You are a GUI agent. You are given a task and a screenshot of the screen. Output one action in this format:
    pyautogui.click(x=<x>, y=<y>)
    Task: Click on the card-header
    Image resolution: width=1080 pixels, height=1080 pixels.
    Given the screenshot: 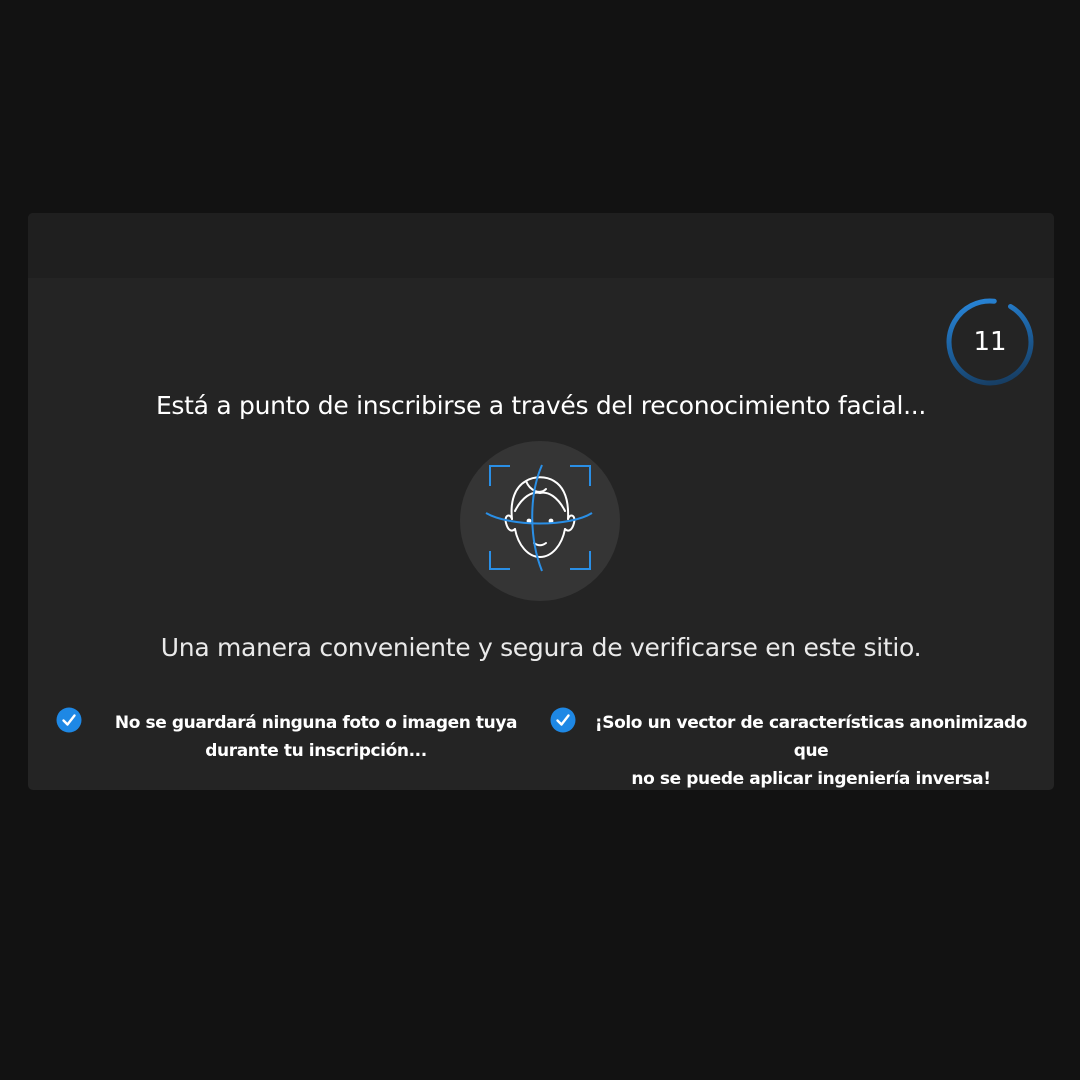 What is the action you would take?
    pyautogui.click(x=541, y=245)
    